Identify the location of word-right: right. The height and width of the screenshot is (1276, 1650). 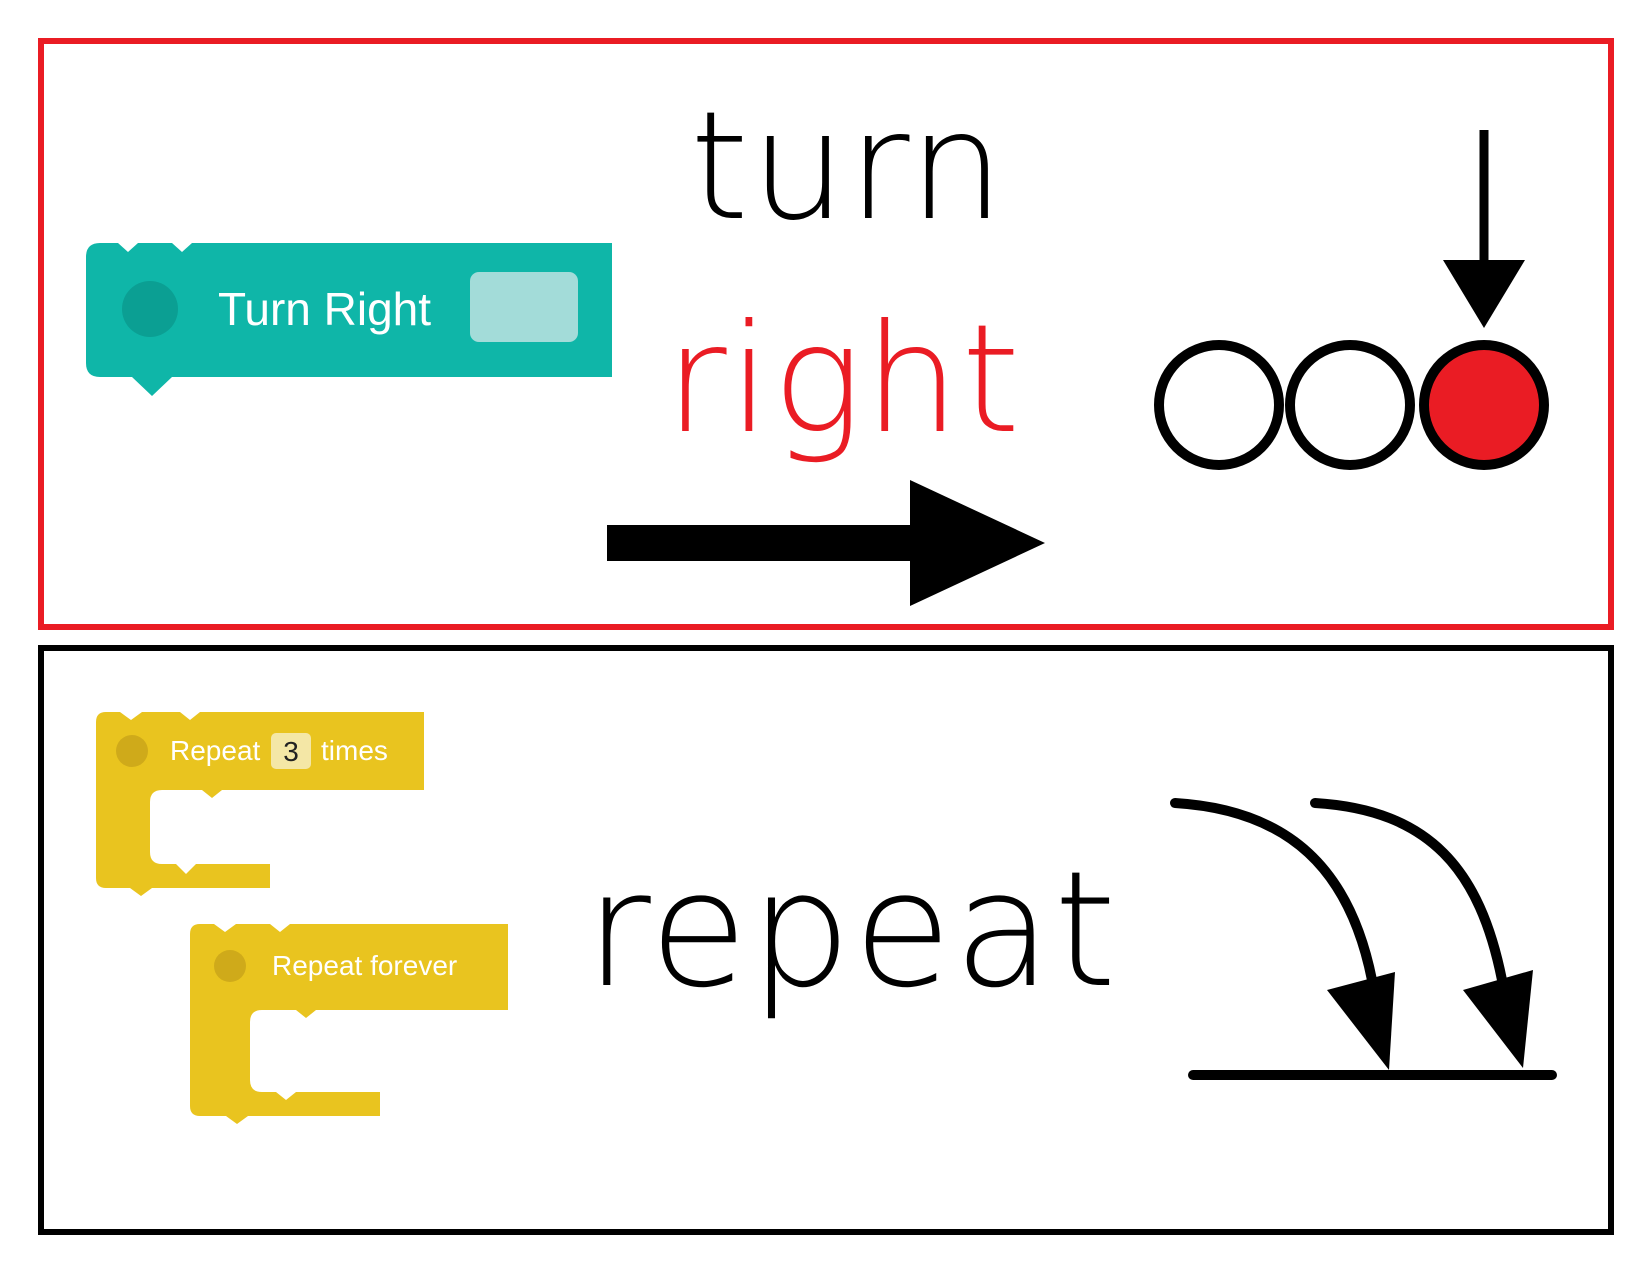
(844, 380).